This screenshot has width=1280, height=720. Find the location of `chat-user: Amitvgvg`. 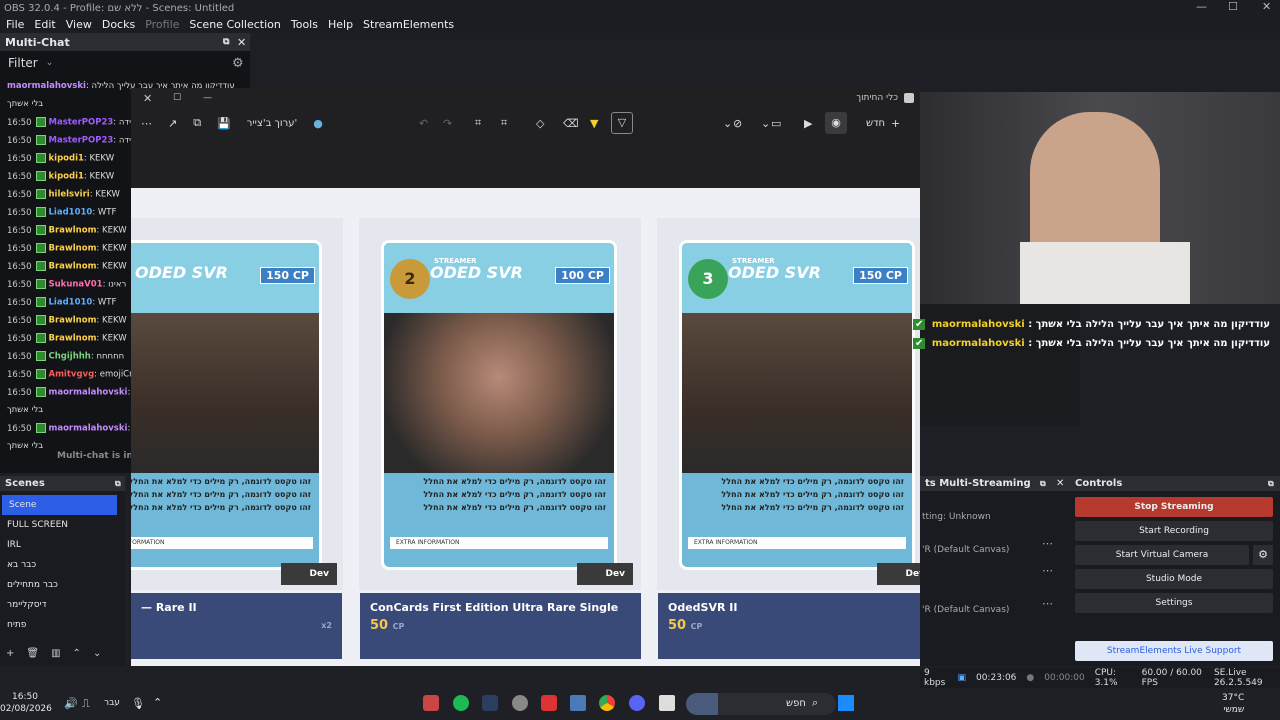

chat-user: Amitvgvg is located at coordinates (72, 375).